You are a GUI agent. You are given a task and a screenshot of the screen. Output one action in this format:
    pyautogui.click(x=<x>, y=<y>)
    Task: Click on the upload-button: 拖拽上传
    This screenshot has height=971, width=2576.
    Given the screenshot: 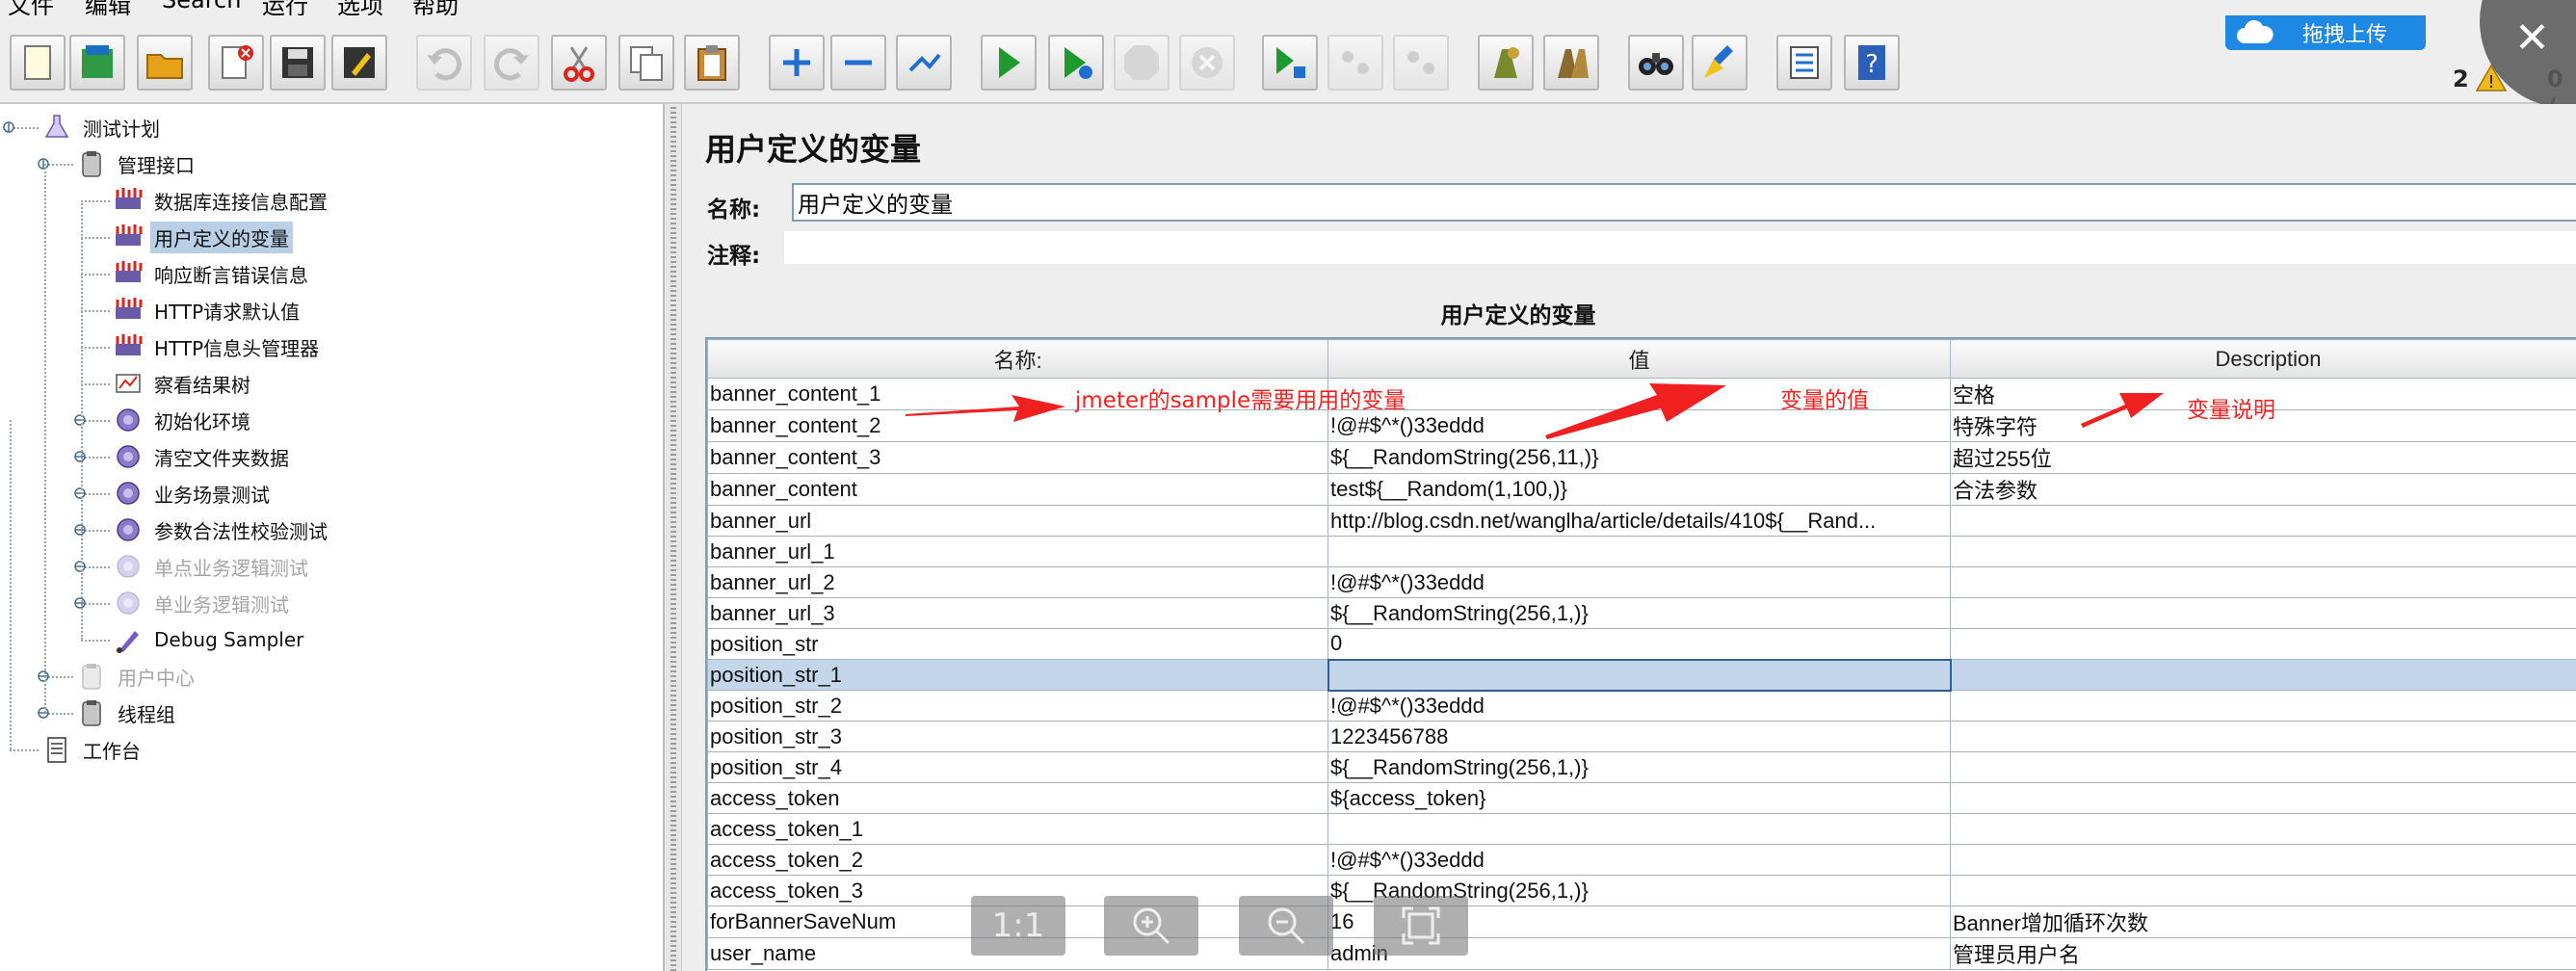 What is the action you would take?
    pyautogui.click(x=2326, y=32)
    